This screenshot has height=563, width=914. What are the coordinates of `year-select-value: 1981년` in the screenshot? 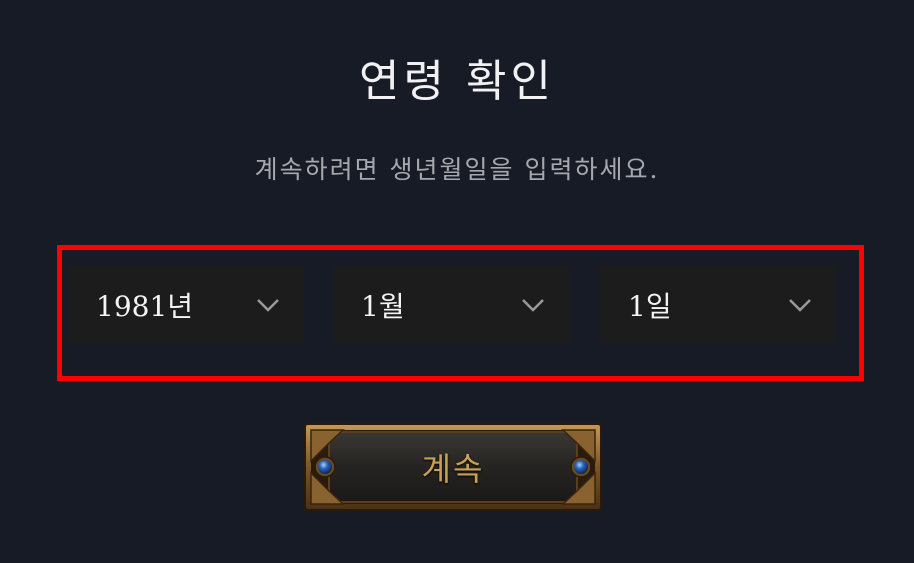 It's located at (145, 306).